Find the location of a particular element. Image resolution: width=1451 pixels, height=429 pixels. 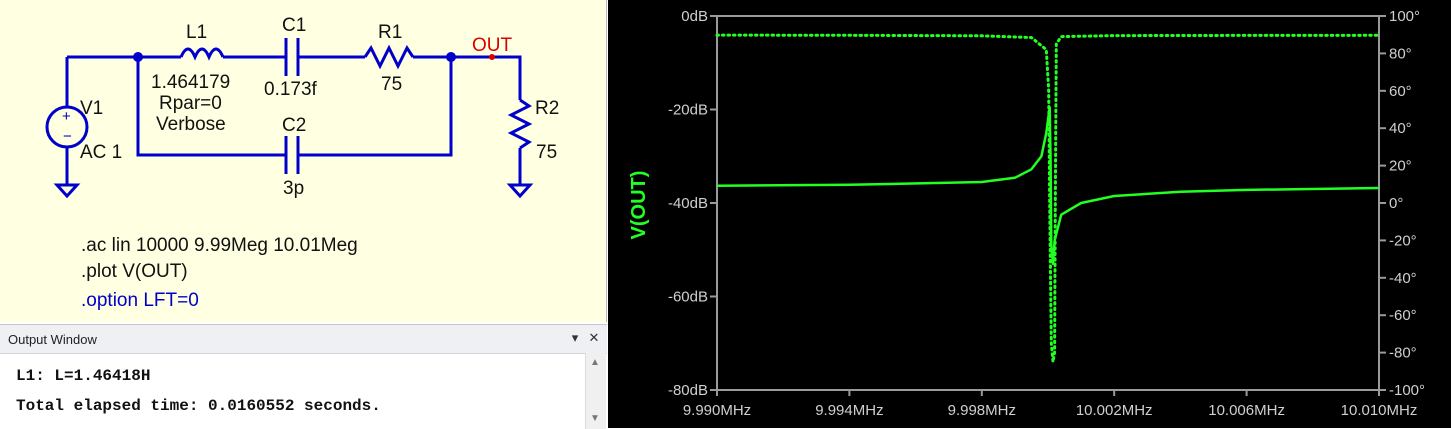

c2-value: 3p is located at coordinates (293, 188).